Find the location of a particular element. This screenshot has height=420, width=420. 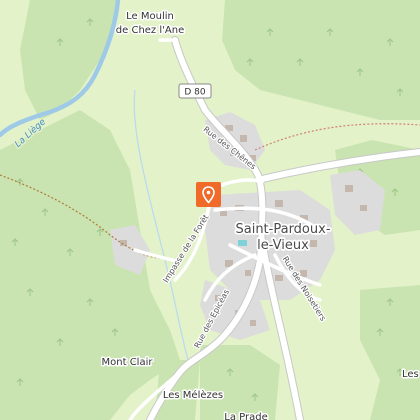

road-shield-d80: D 80 is located at coordinates (195, 91).